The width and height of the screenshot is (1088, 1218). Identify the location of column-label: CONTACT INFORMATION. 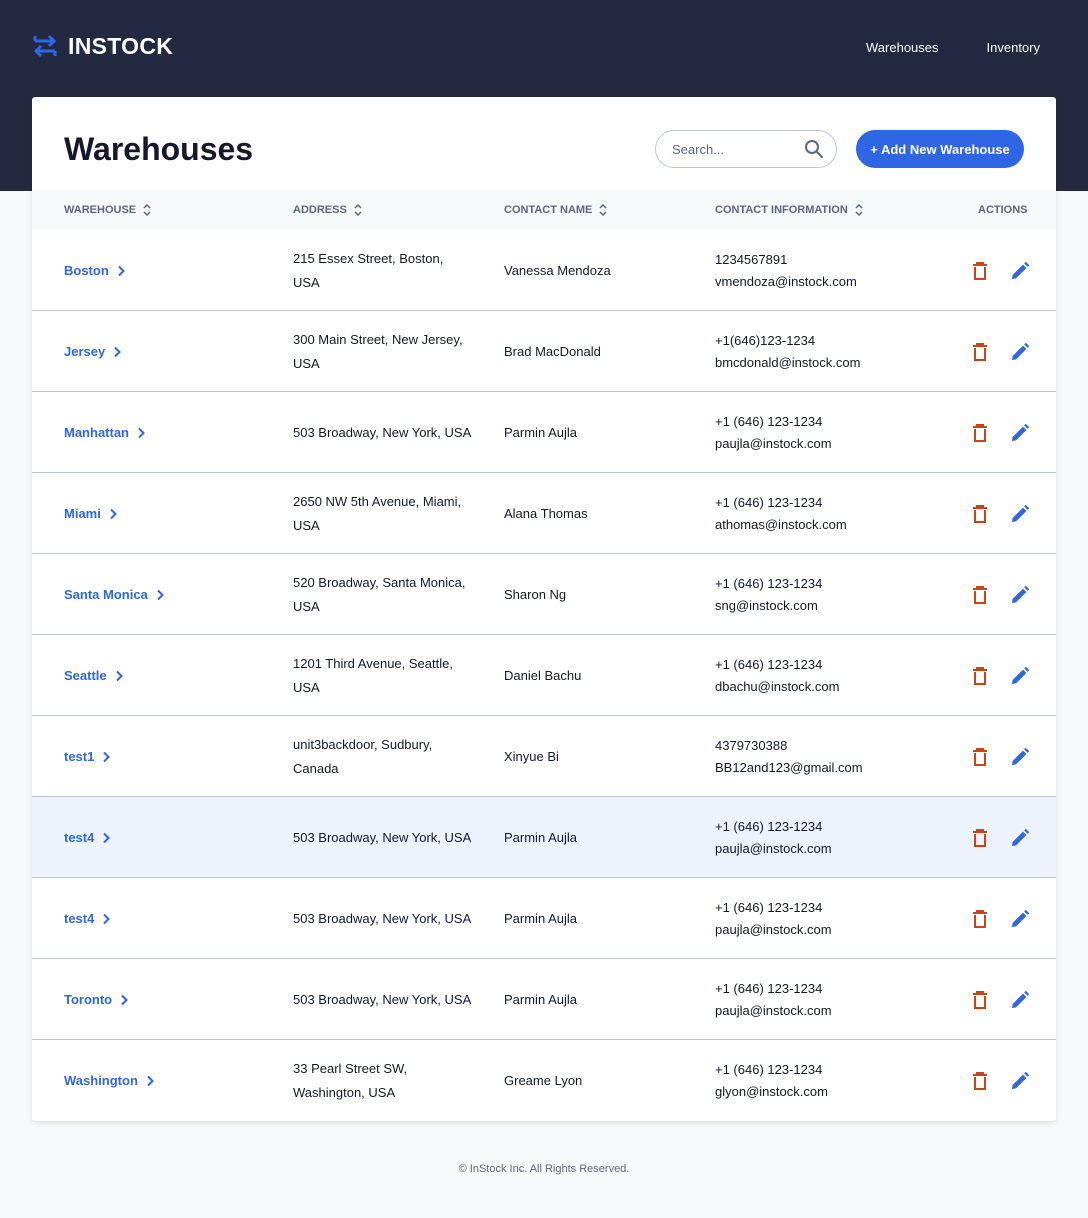
(781, 210).